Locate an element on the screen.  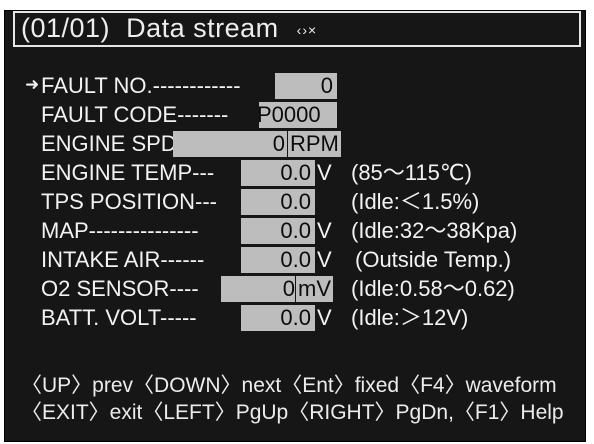
row-label: INTAKE AIR------ is located at coordinates (123, 259).